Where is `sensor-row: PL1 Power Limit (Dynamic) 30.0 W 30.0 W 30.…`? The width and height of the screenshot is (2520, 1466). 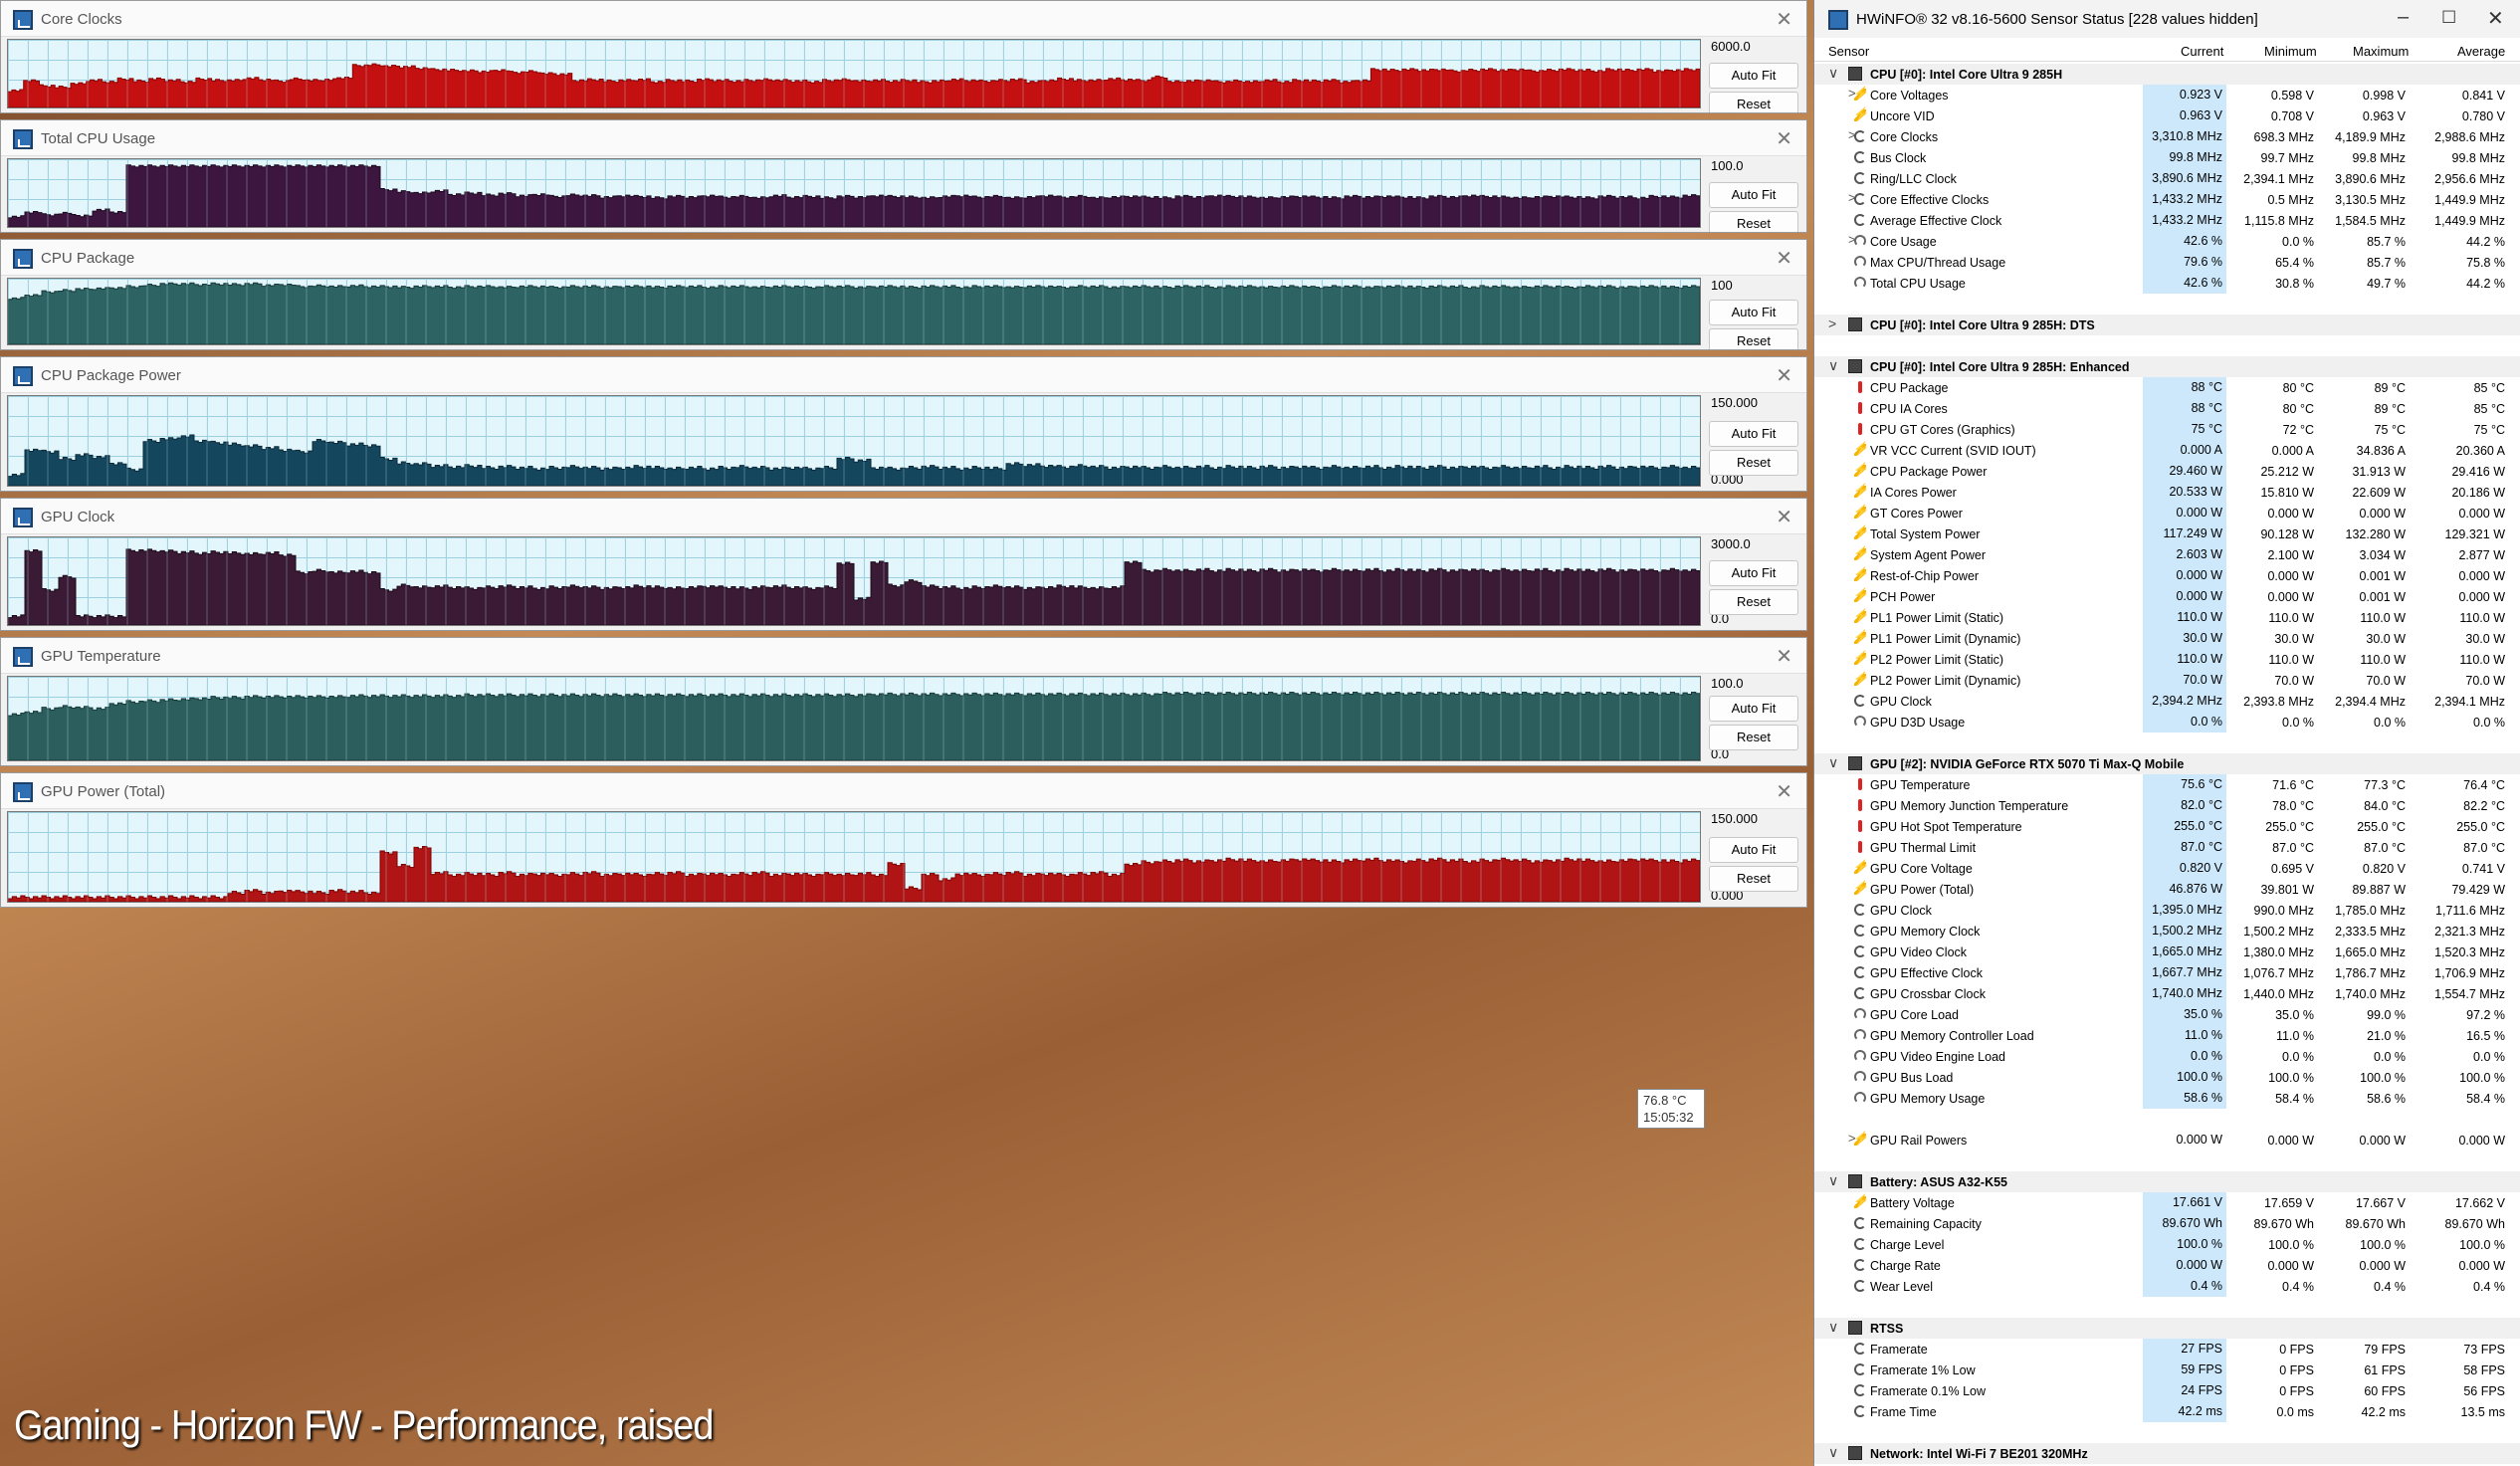 sensor-row: PL1 Power Limit (Dynamic) 30.0 W 30.0 W 30.… is located at coordinates (2167, 638).